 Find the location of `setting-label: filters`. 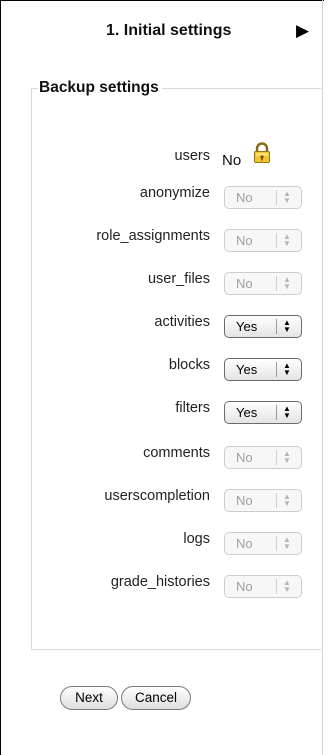

setting-label: filters is located at coordinates (192, 408).